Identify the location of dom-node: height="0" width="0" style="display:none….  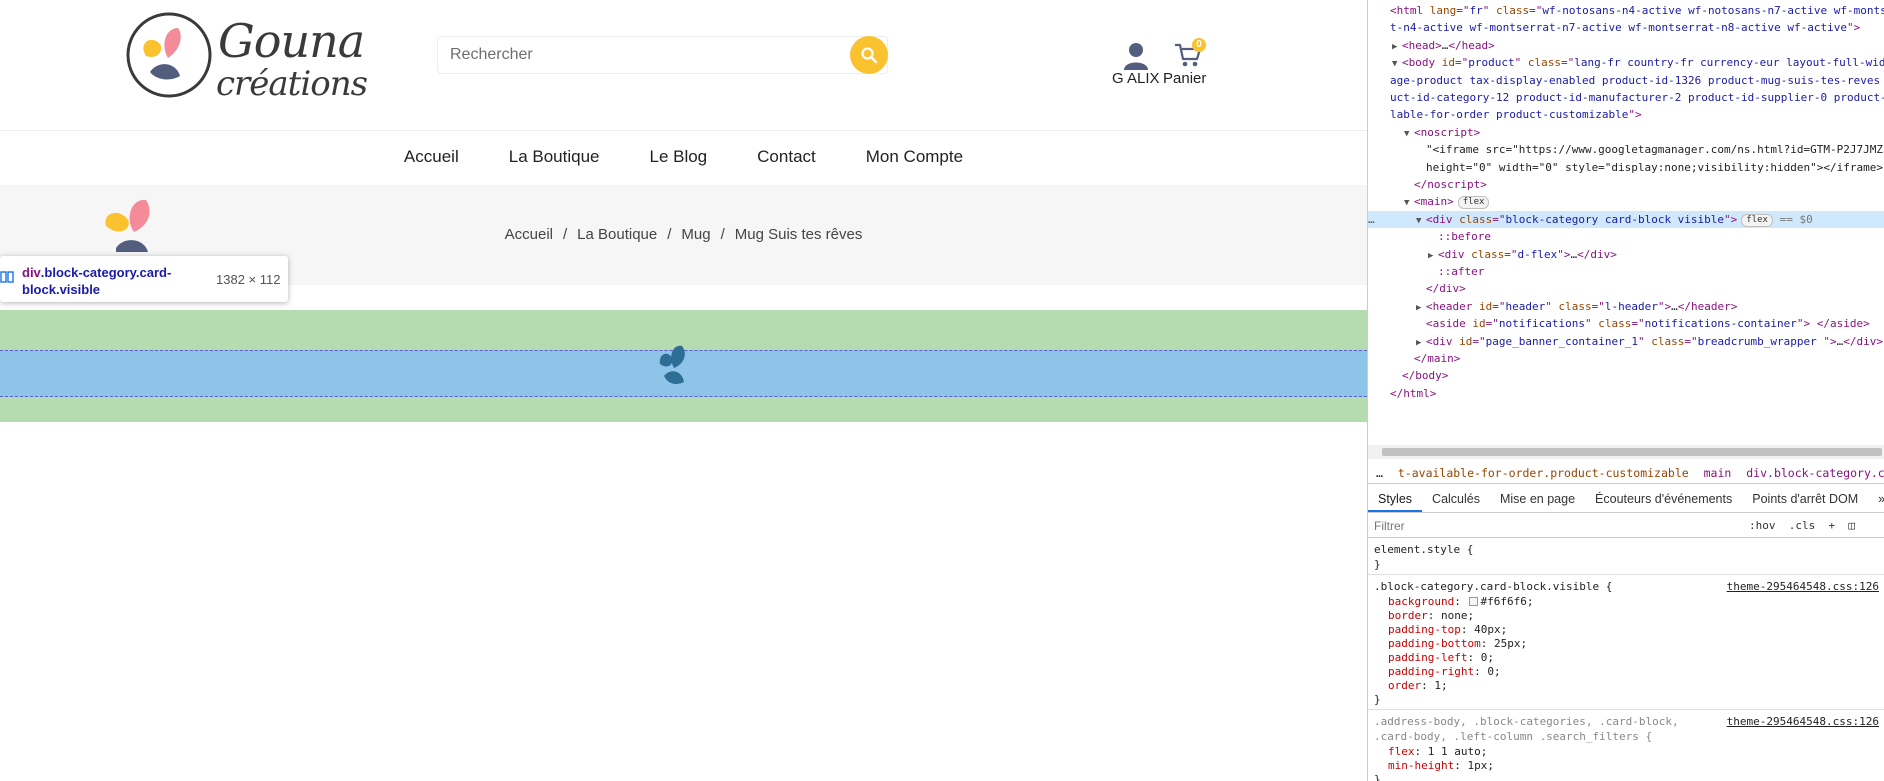
(1626, 167).